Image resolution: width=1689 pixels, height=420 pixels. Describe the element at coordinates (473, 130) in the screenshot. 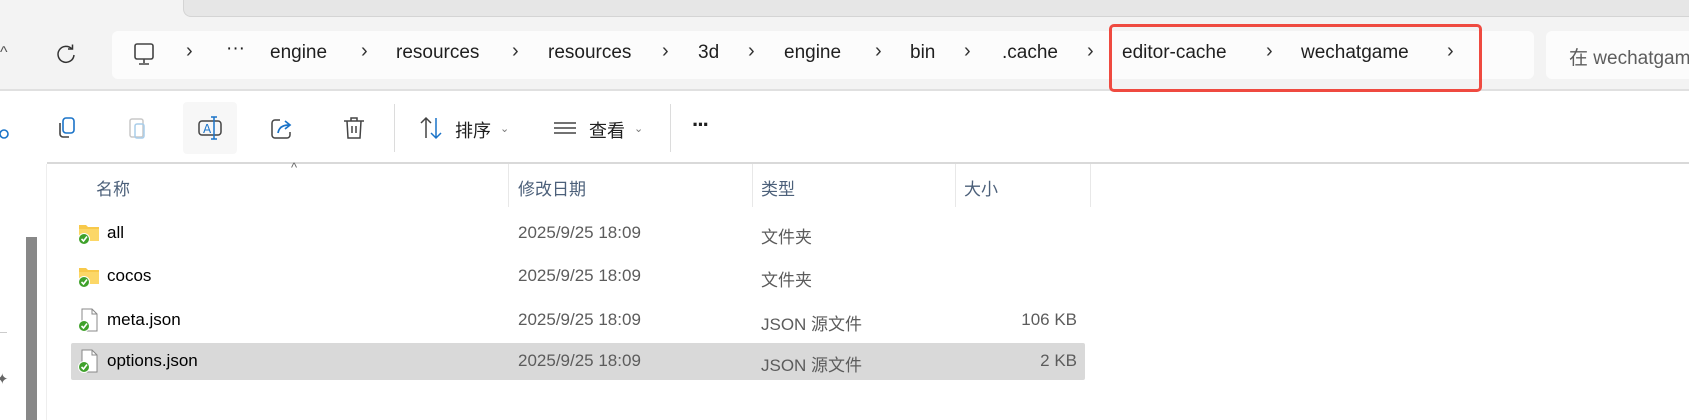

I see `sort-button: 排序` at that location.